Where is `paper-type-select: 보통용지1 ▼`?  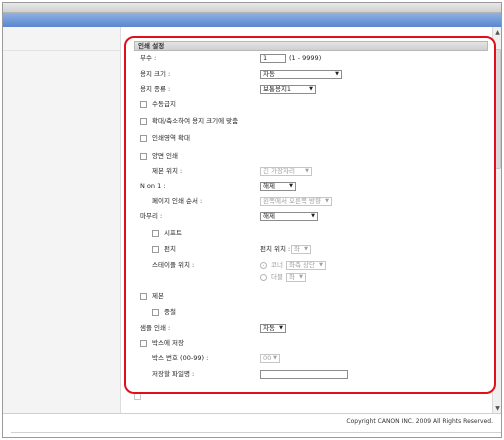 paper-type-select: 보통용지1 ▼ is located at coordinates (288, 89).